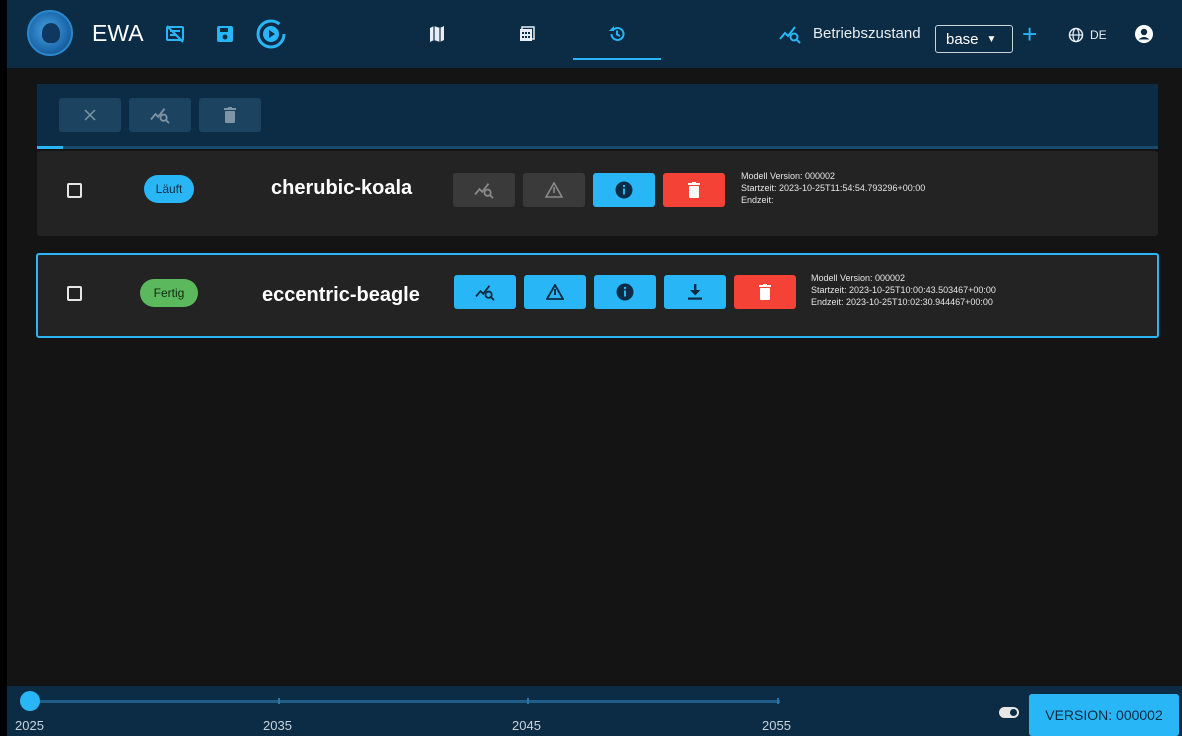  I want to click on compare-button, so click(160, 115).